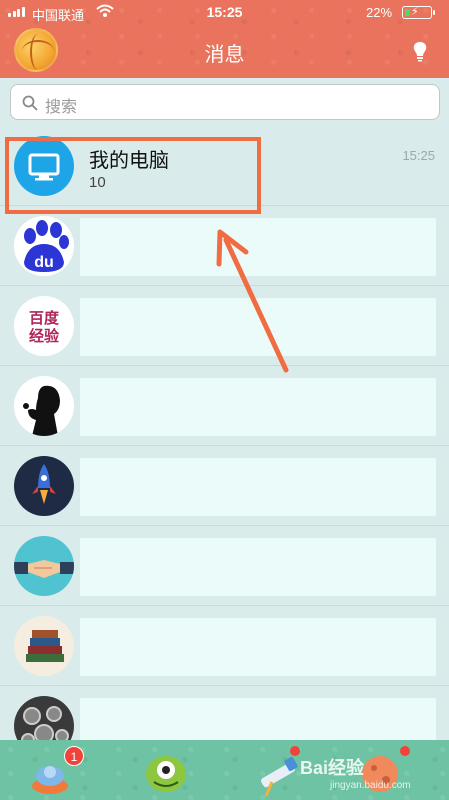  Describe the element at coordinates (224, 39) in the screenshot. I see `top-header: 中国联通 15:25 22% ⚡ 消息` at that location.